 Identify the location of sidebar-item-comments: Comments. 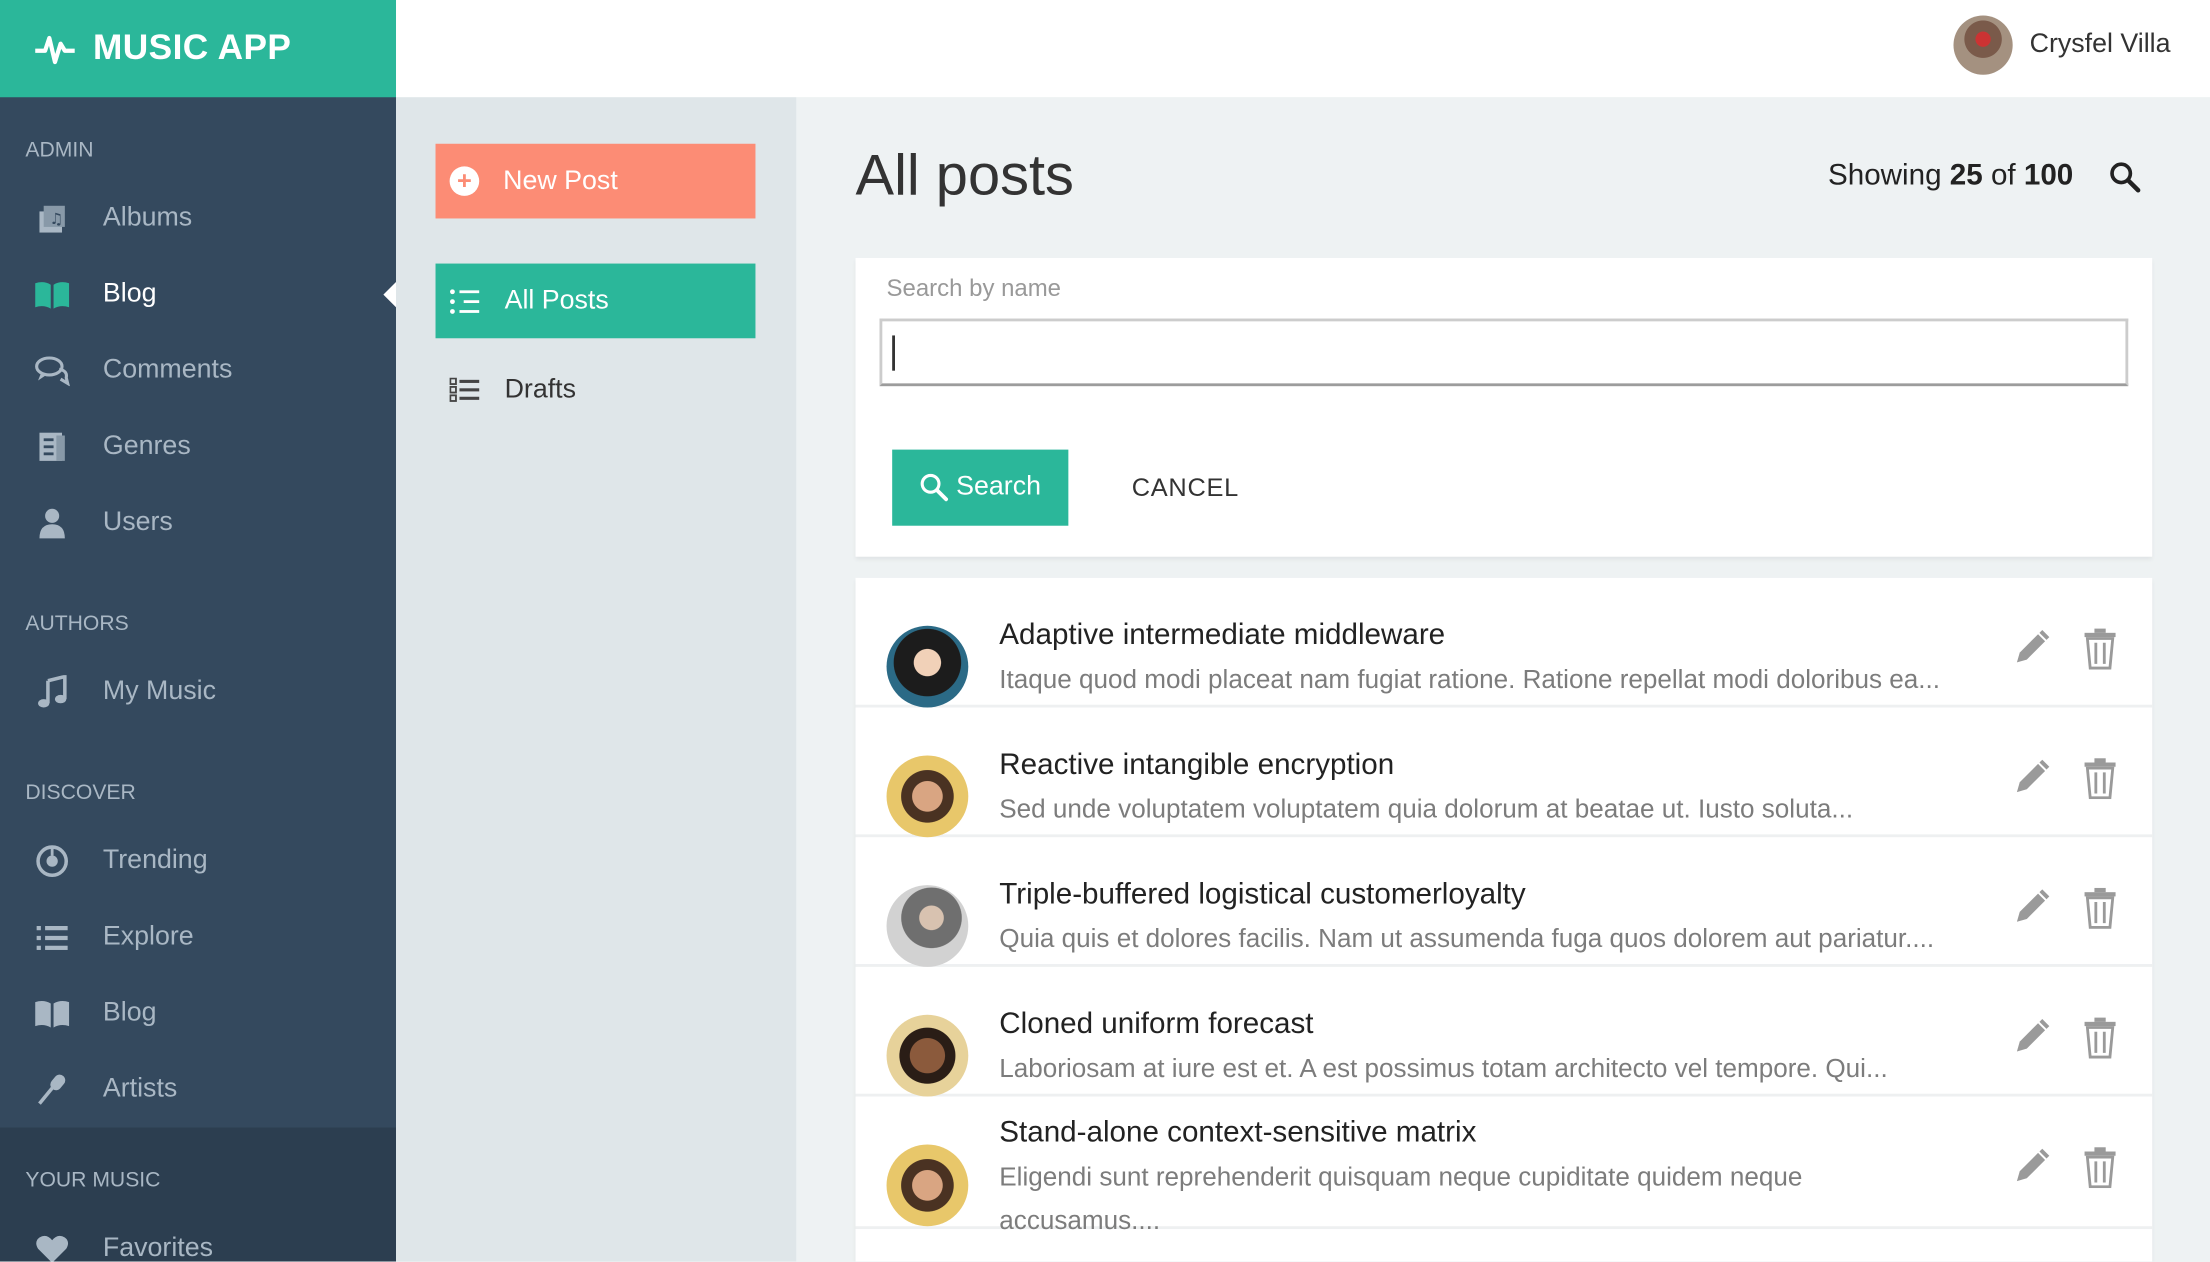
(198, 371).